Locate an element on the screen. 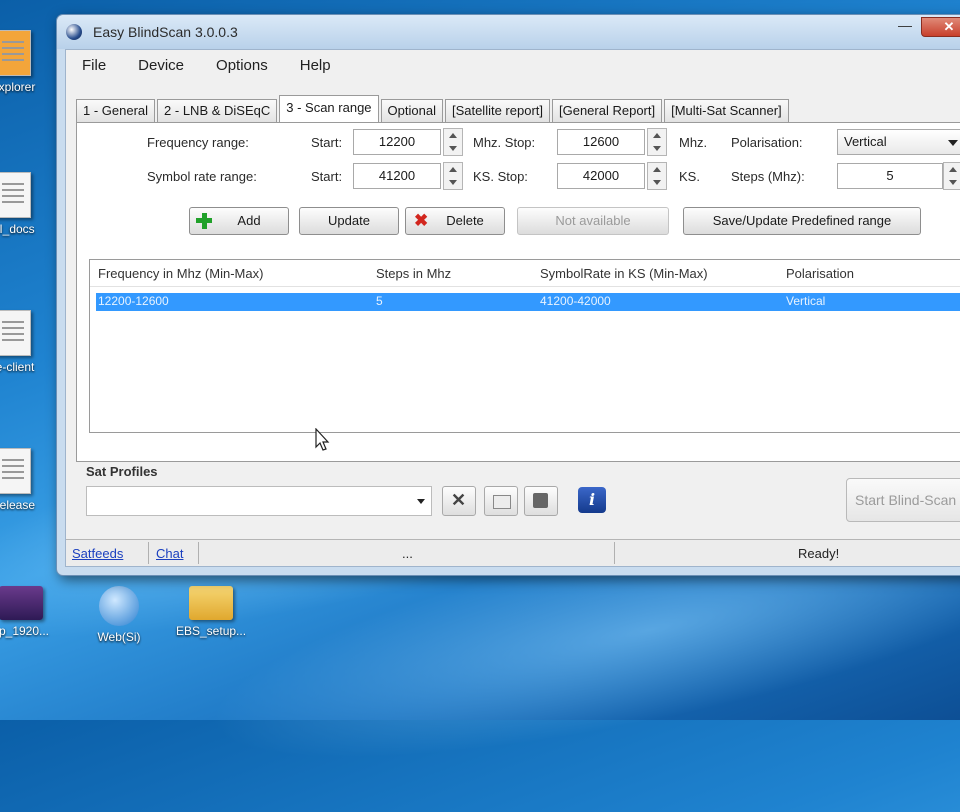 The image size is (960, 812). add-button: Add is located at coordinates (239, 221).